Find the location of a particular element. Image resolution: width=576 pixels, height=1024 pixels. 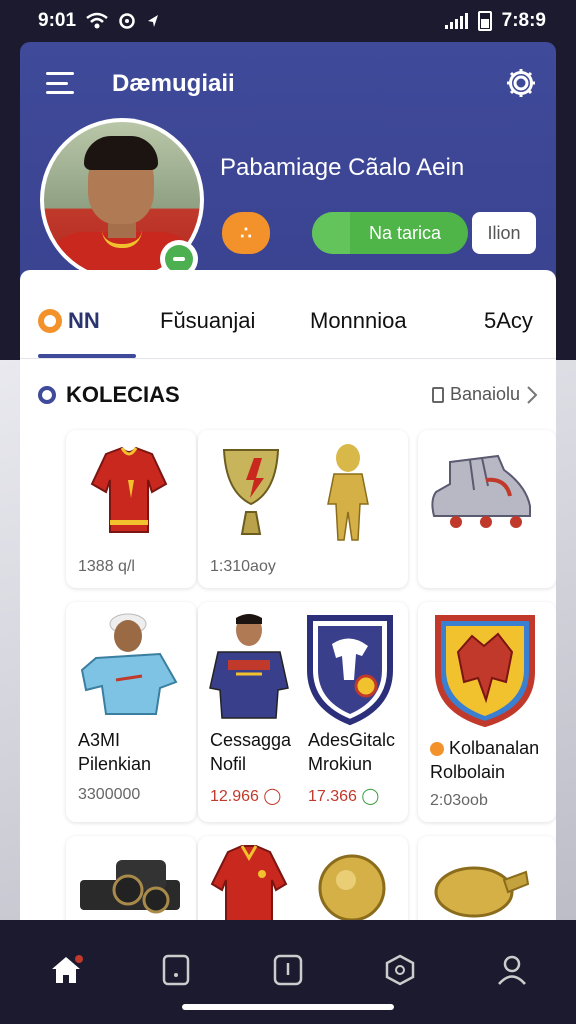

jersey-icon is located at coordinates (129, 489).